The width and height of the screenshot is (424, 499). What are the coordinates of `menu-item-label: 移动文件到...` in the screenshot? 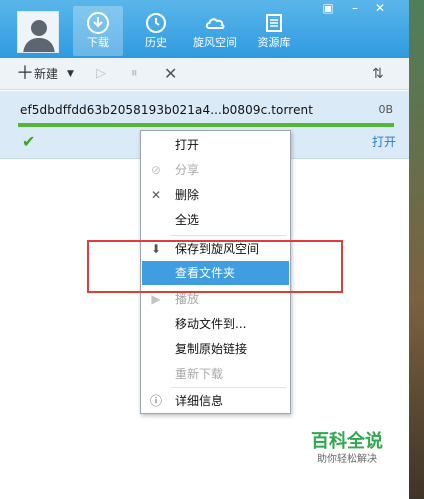 It's located at (211, 324).